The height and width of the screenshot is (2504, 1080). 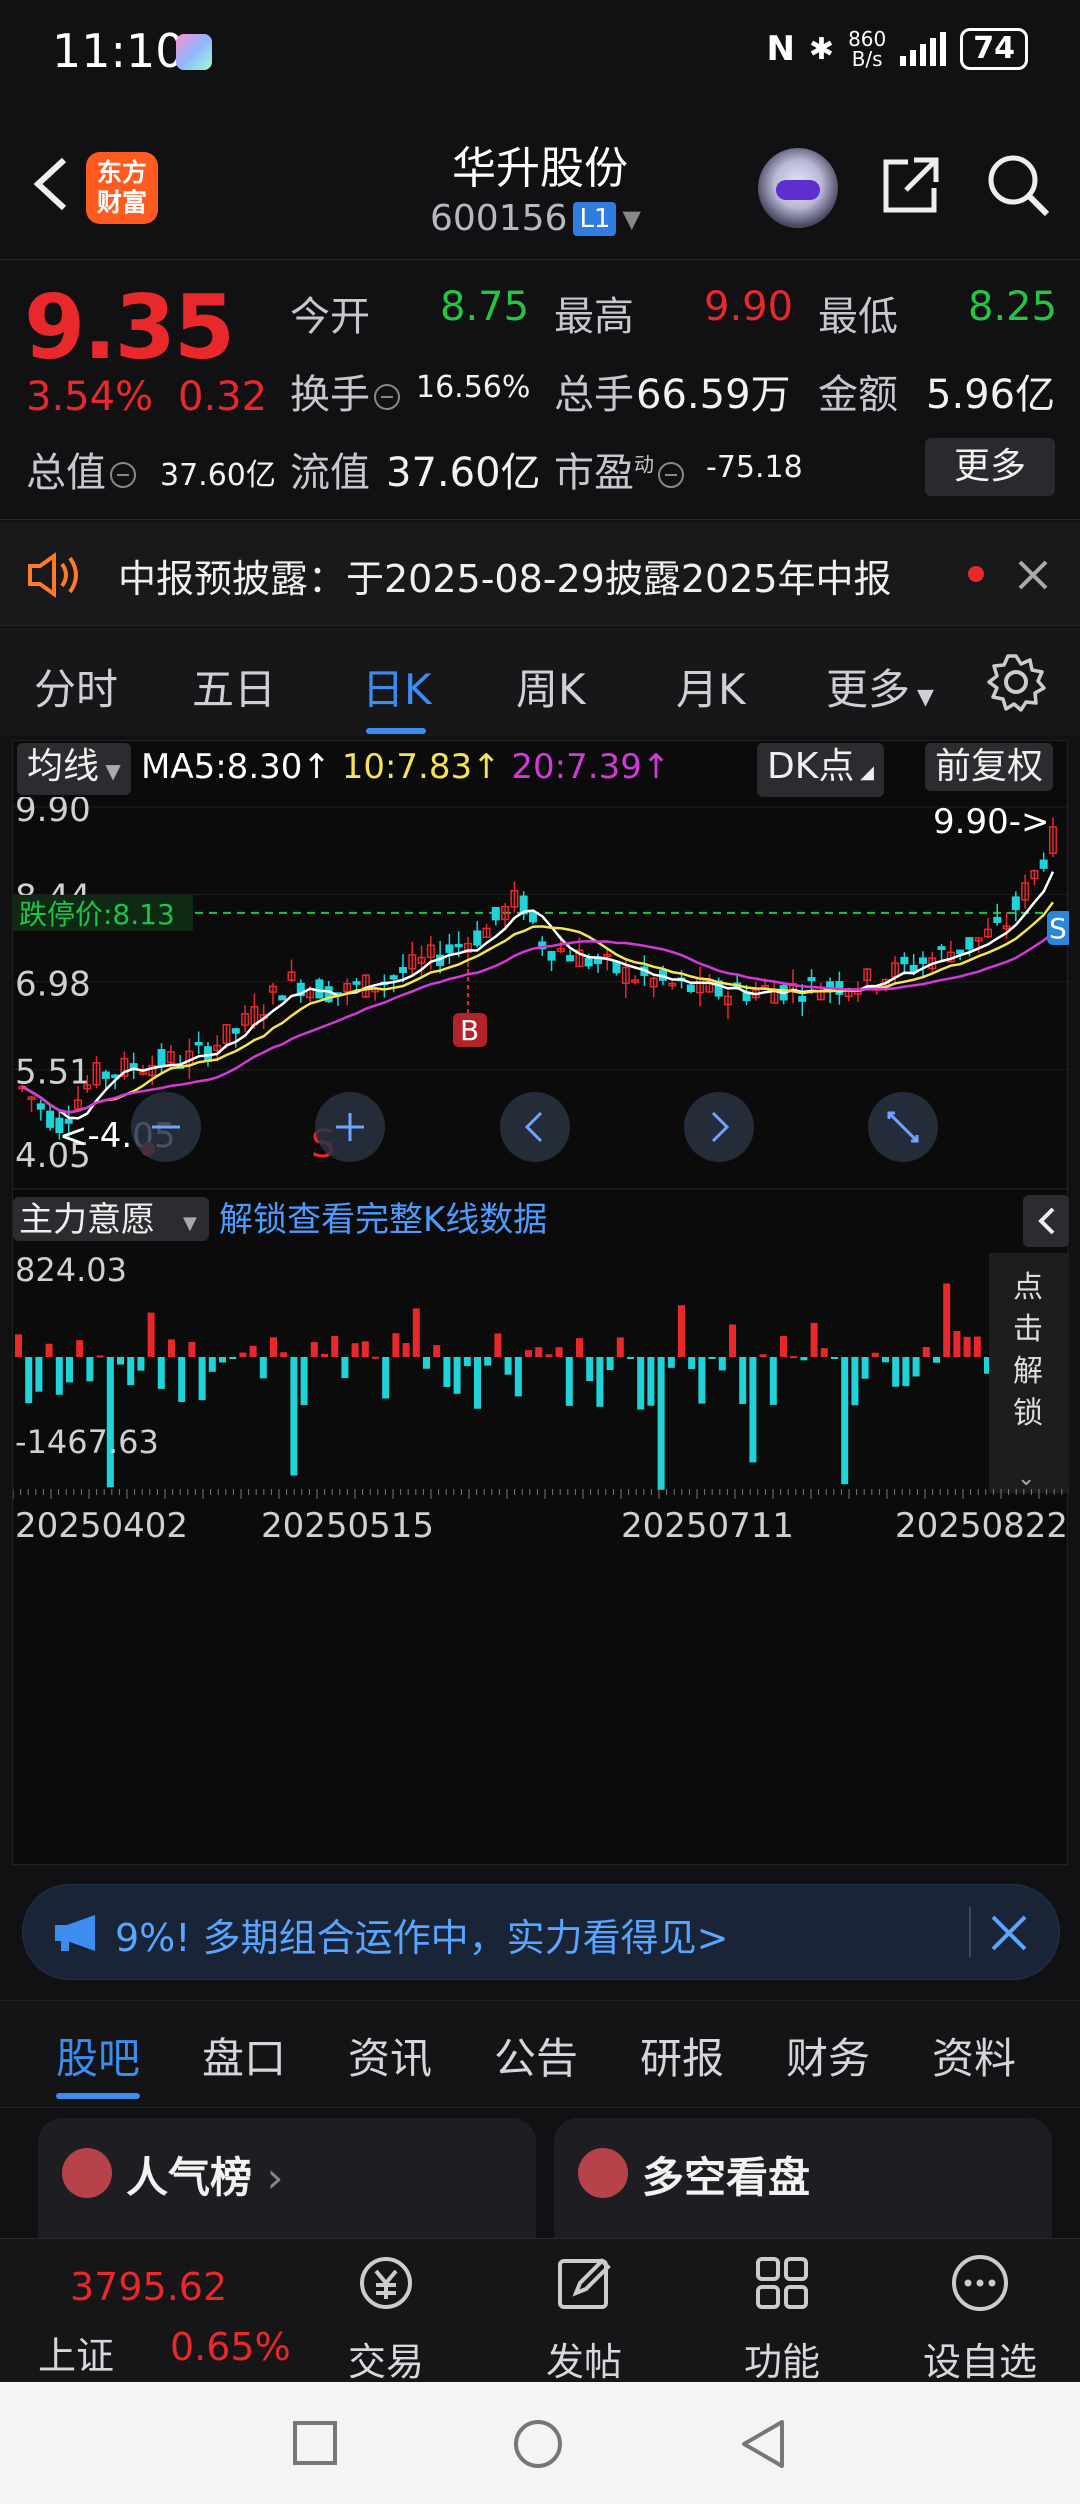 I want to click on tab-daily-k: 日K, so click(x=397, y=695).